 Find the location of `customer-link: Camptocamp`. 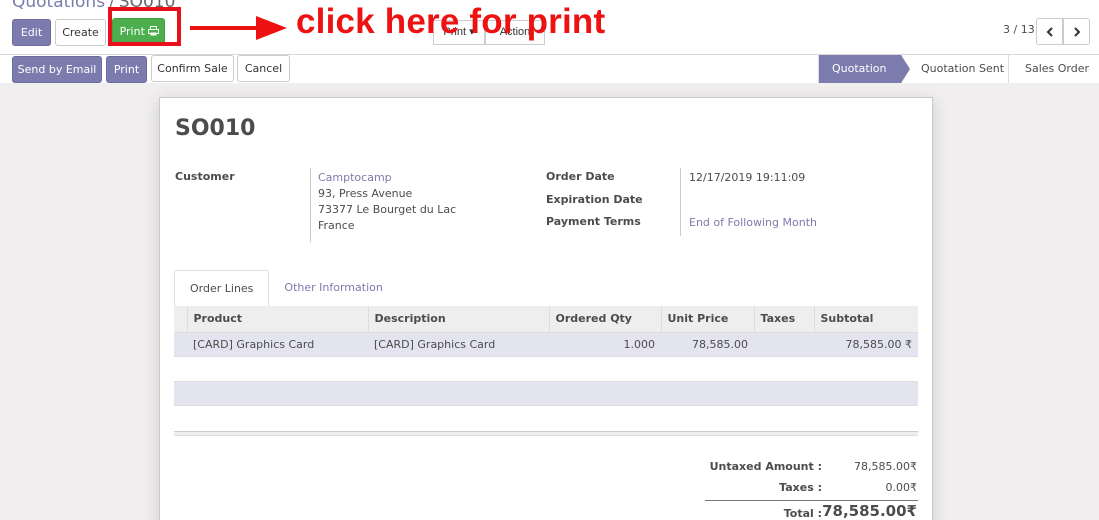

customer-link: Camptocamp is located at coordinates (355, 177).